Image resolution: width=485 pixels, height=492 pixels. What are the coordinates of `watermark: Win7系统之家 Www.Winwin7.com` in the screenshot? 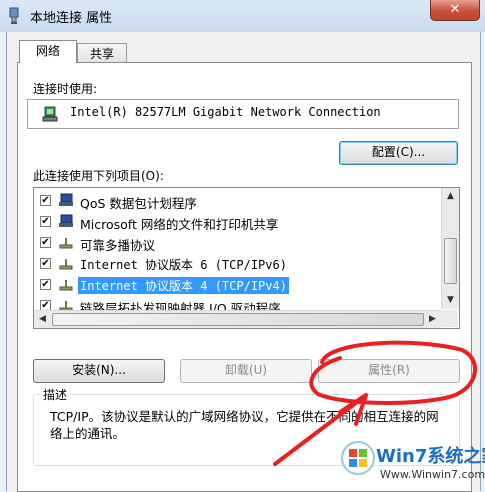 It's located at (412, 464).